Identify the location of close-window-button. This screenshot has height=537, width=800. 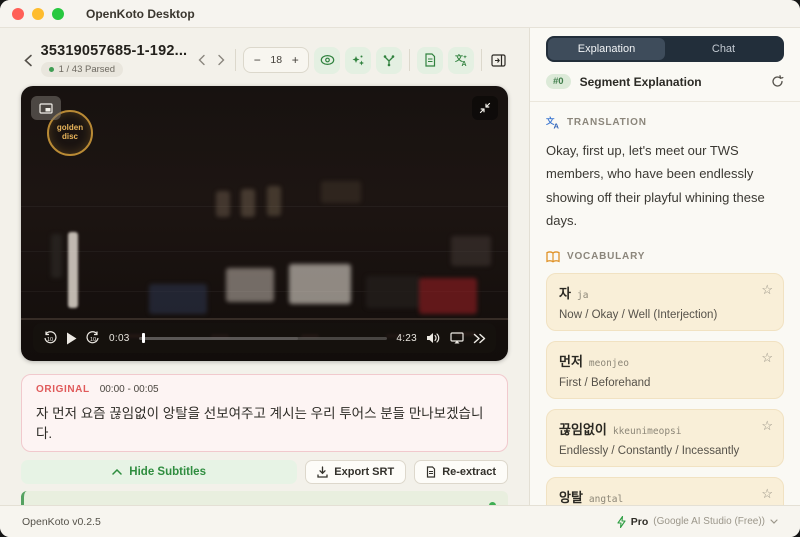
(18, 13).